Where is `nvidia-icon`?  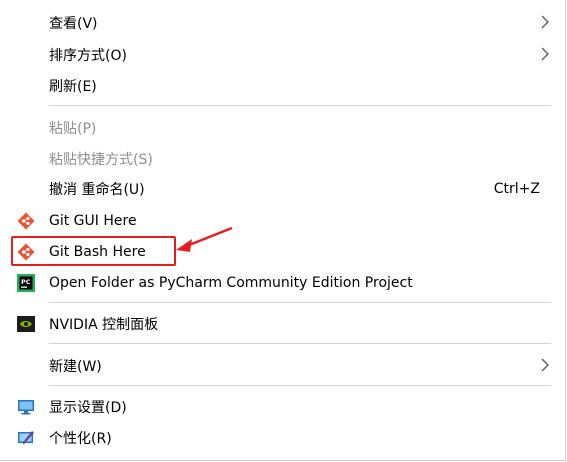
nvidia-icon is located at coordinates (26, 324).